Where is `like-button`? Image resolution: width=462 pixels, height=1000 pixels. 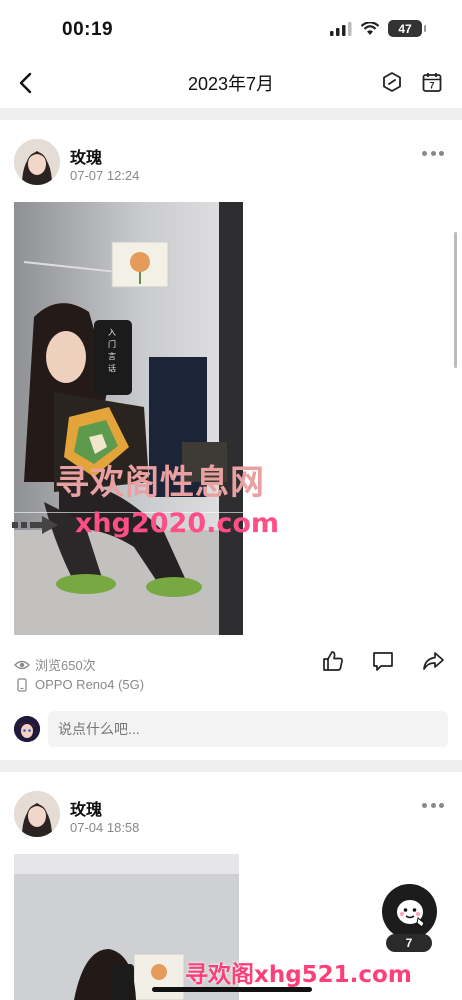 like-button is located at coordinates (333, 661).